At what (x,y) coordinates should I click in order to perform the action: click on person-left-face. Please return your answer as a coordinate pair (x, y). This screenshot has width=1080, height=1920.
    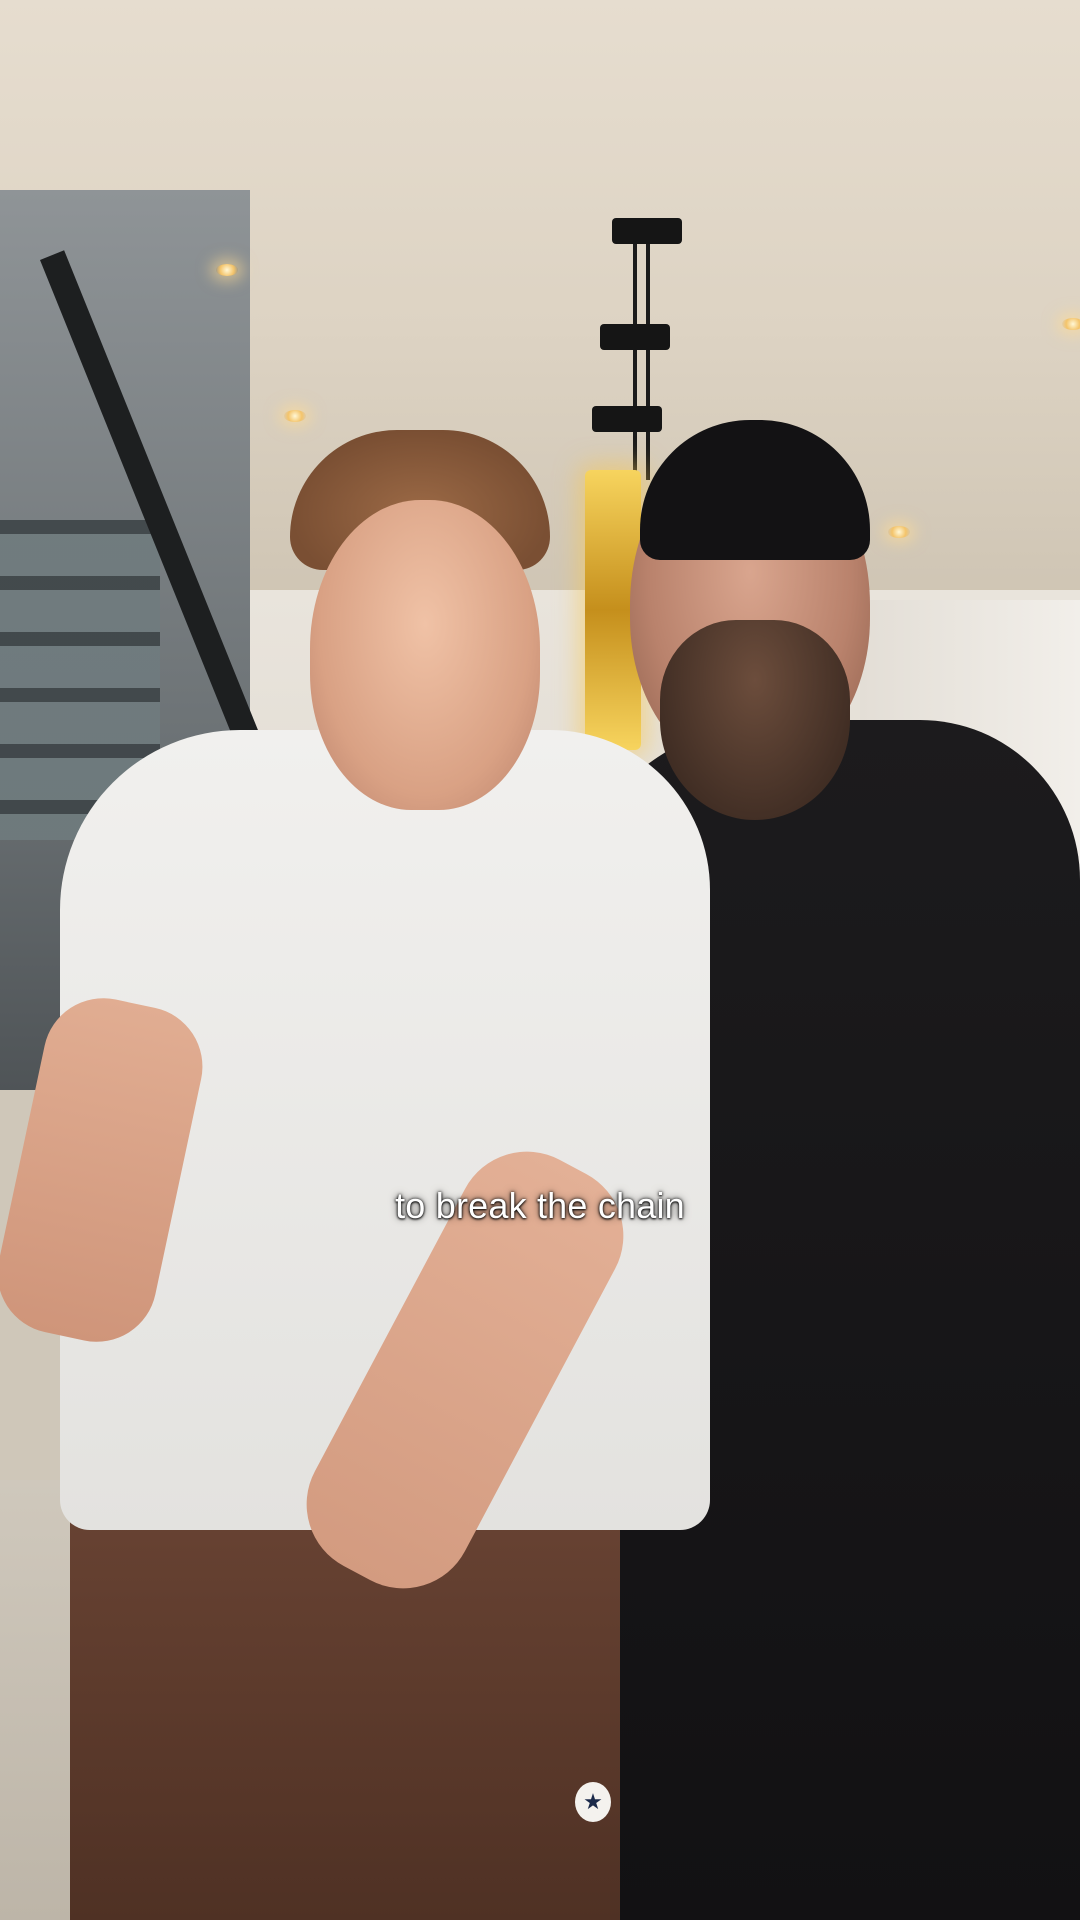
    Looking at the image, I should click on (425, 655).